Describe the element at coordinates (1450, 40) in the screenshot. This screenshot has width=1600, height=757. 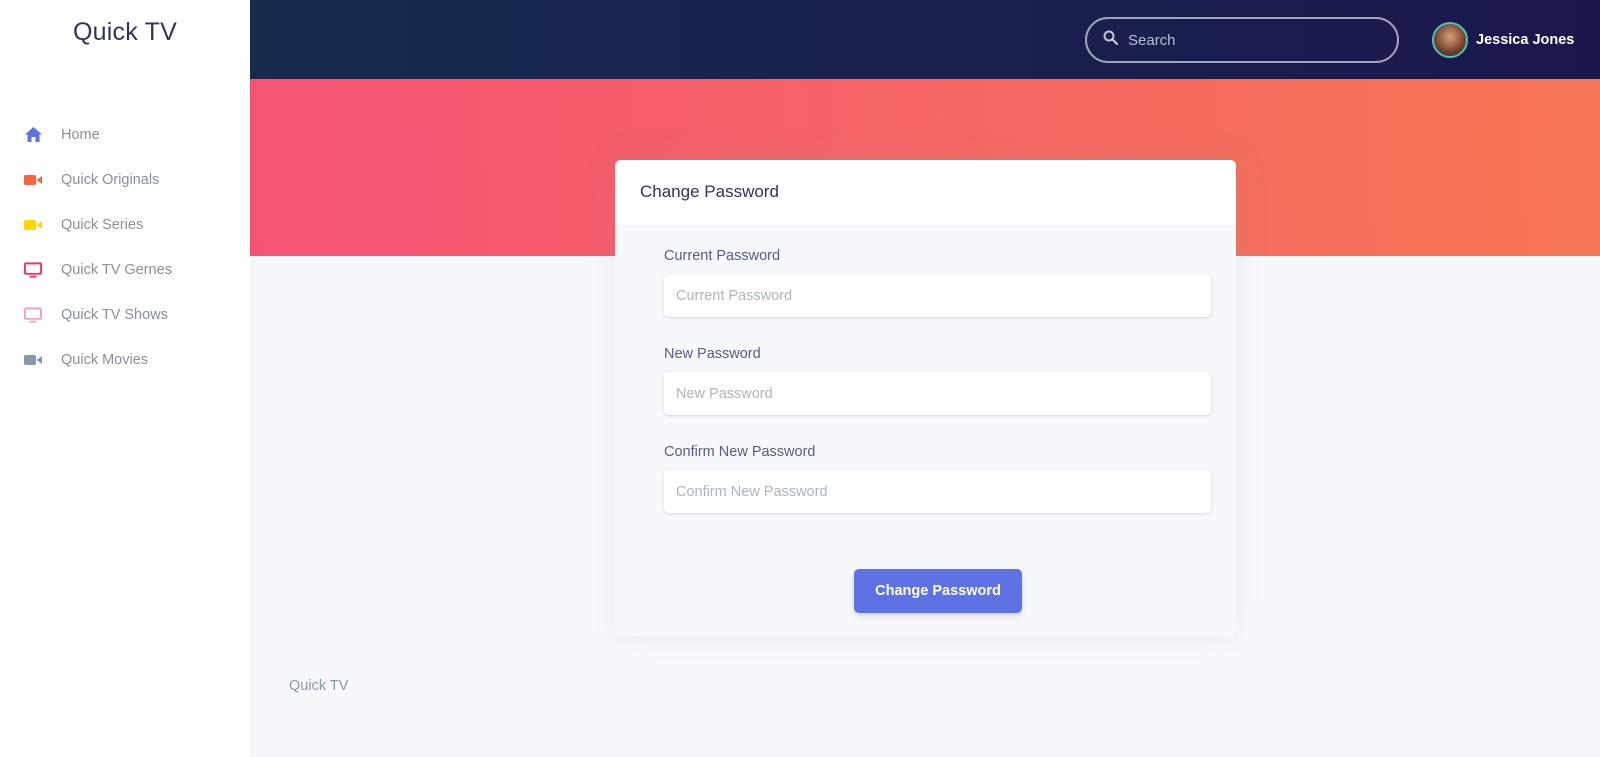
I see `avatar` at that location.